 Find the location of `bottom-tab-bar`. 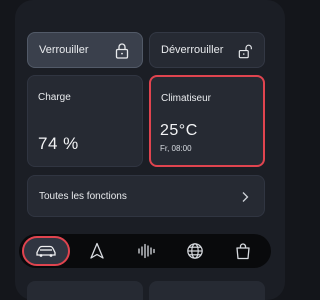

bottom-tab-bar is located at coordinates (145, 251).